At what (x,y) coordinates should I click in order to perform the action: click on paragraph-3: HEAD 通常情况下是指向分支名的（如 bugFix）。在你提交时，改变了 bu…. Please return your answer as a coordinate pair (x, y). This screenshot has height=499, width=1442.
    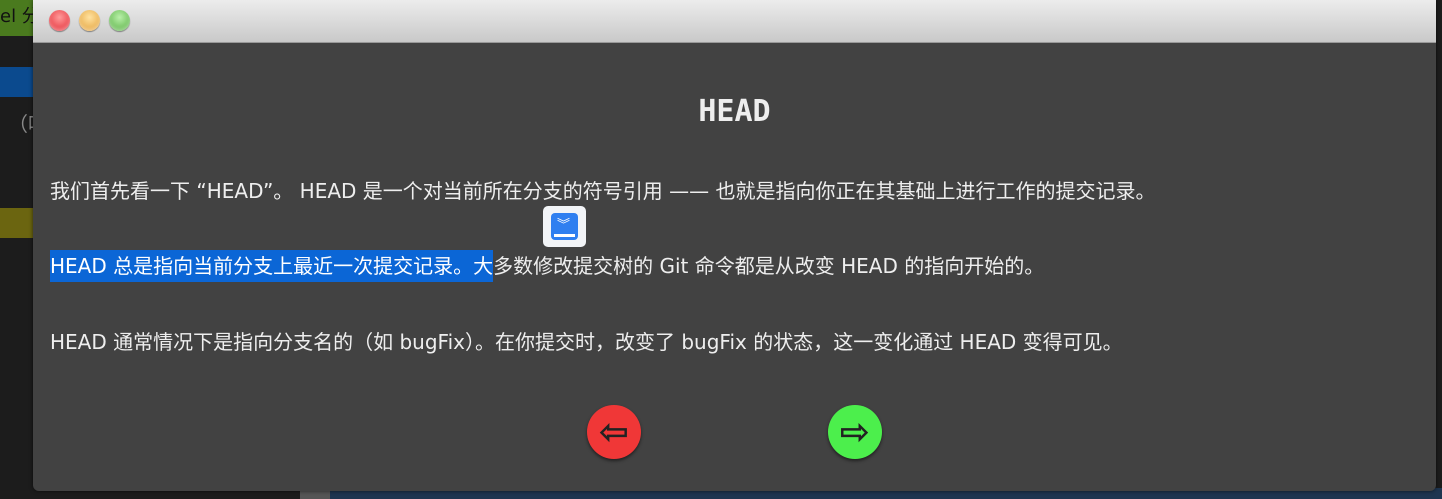
    Looking at the image, I should click on (586, 342).